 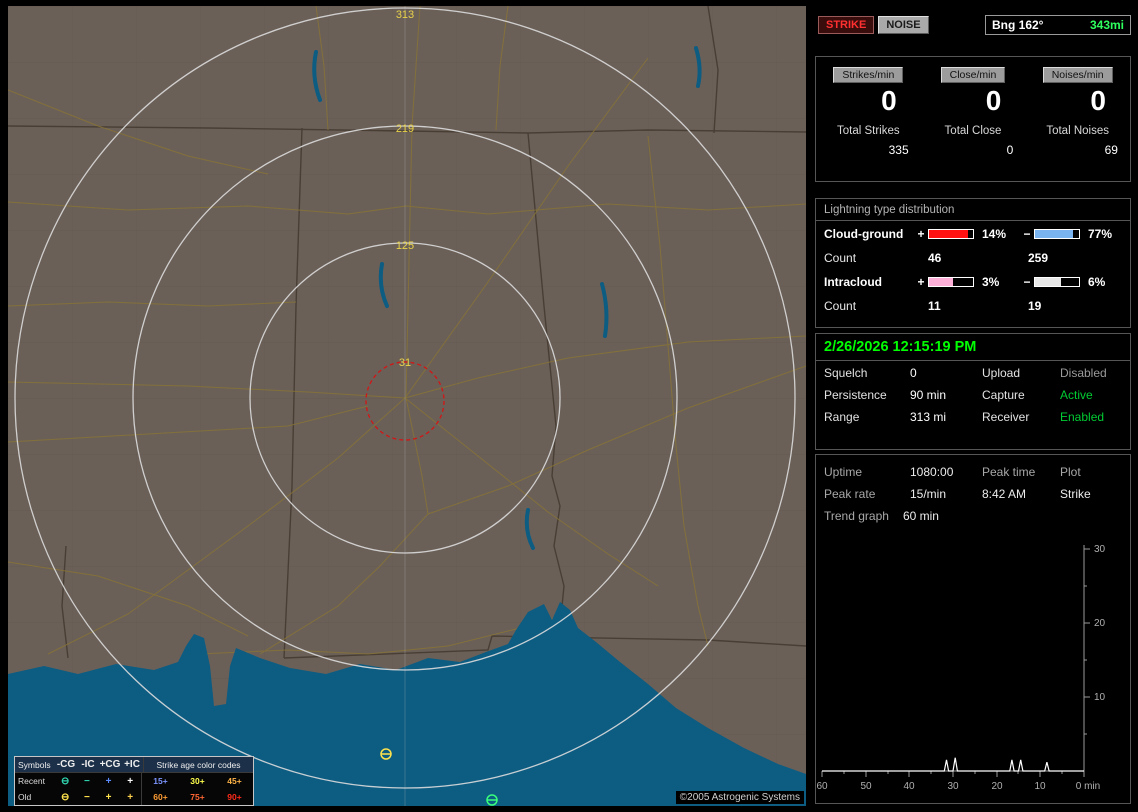 I want to click on ic-negative-count: 19, so click(x=1035, y=305).